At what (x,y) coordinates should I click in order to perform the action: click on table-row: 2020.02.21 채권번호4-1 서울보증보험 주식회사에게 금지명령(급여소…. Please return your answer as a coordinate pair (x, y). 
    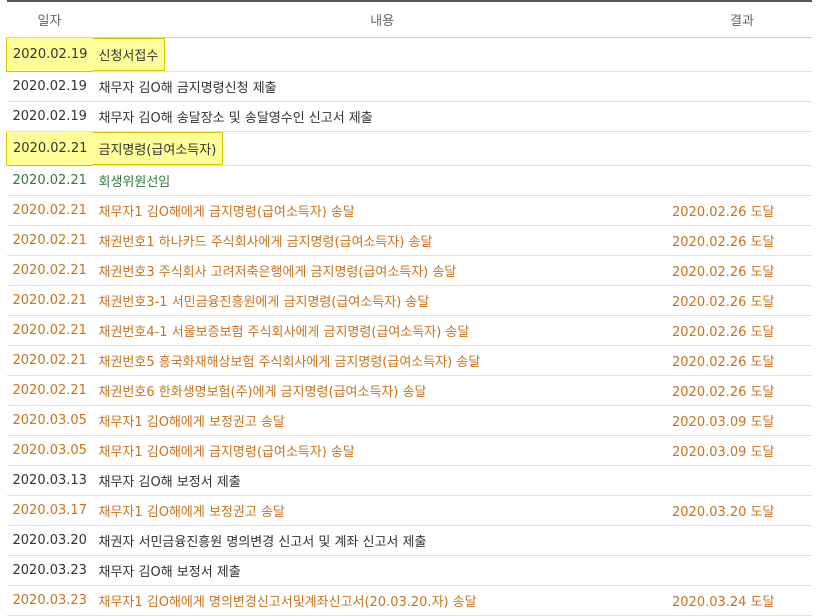
    Looking at the image, I should click on (409, 330).